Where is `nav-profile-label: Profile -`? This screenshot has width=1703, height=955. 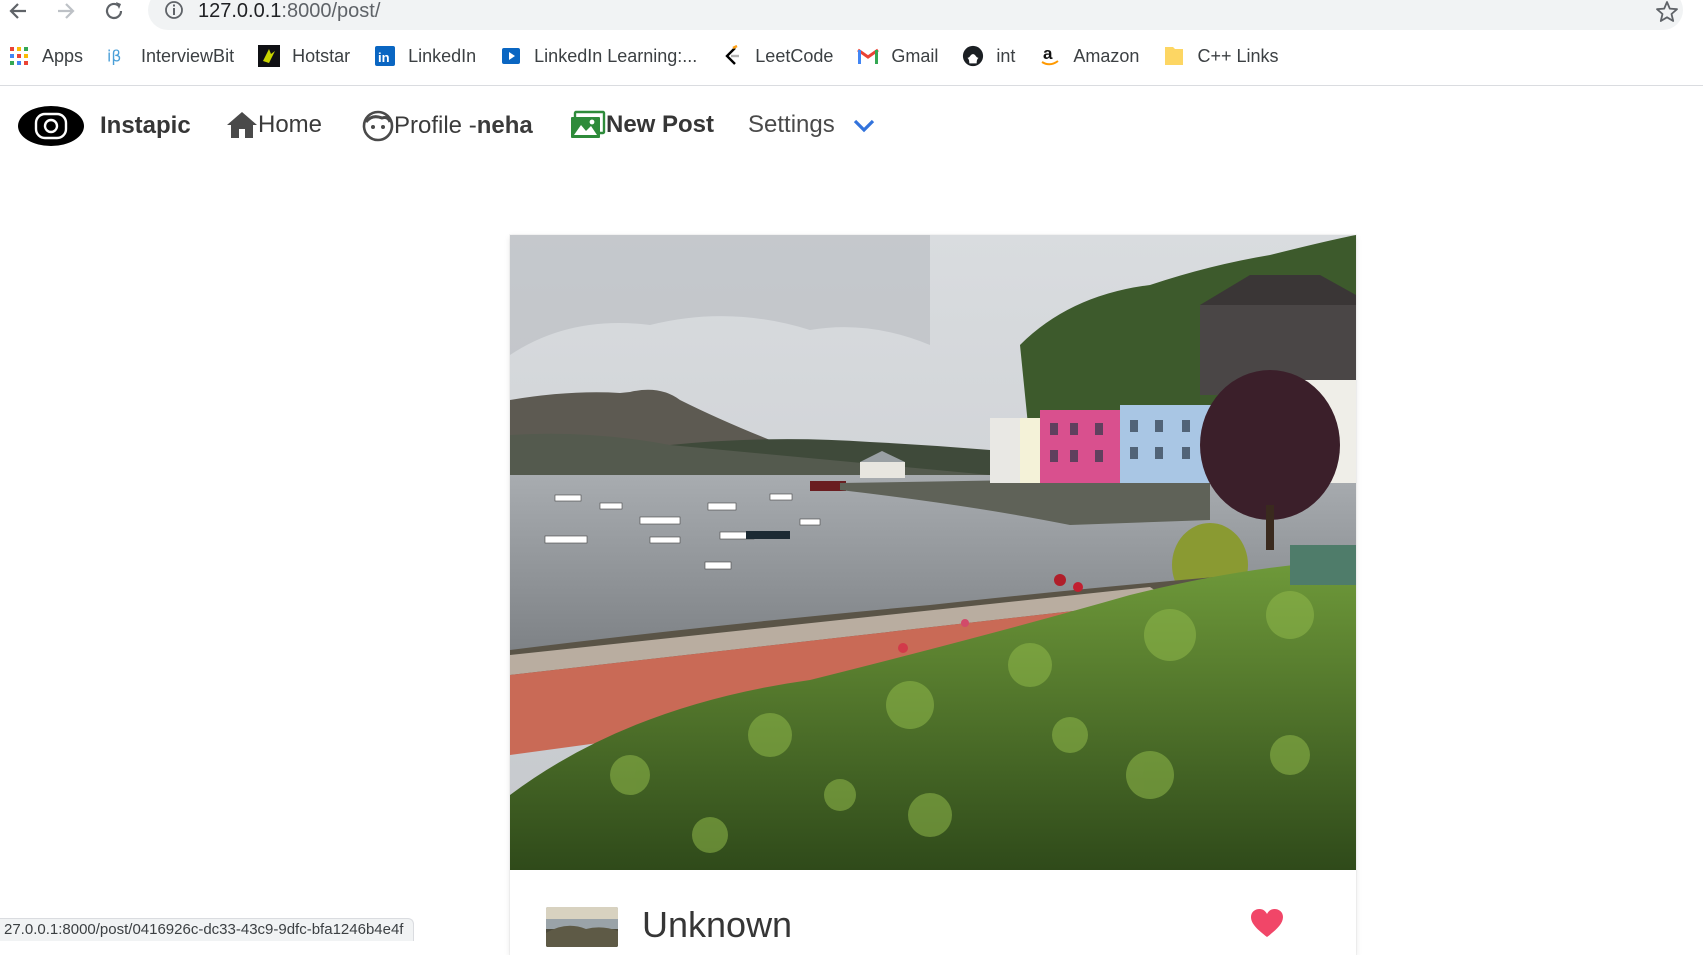
nav-profile-label: Profile - is located at coordinates (435, 125).